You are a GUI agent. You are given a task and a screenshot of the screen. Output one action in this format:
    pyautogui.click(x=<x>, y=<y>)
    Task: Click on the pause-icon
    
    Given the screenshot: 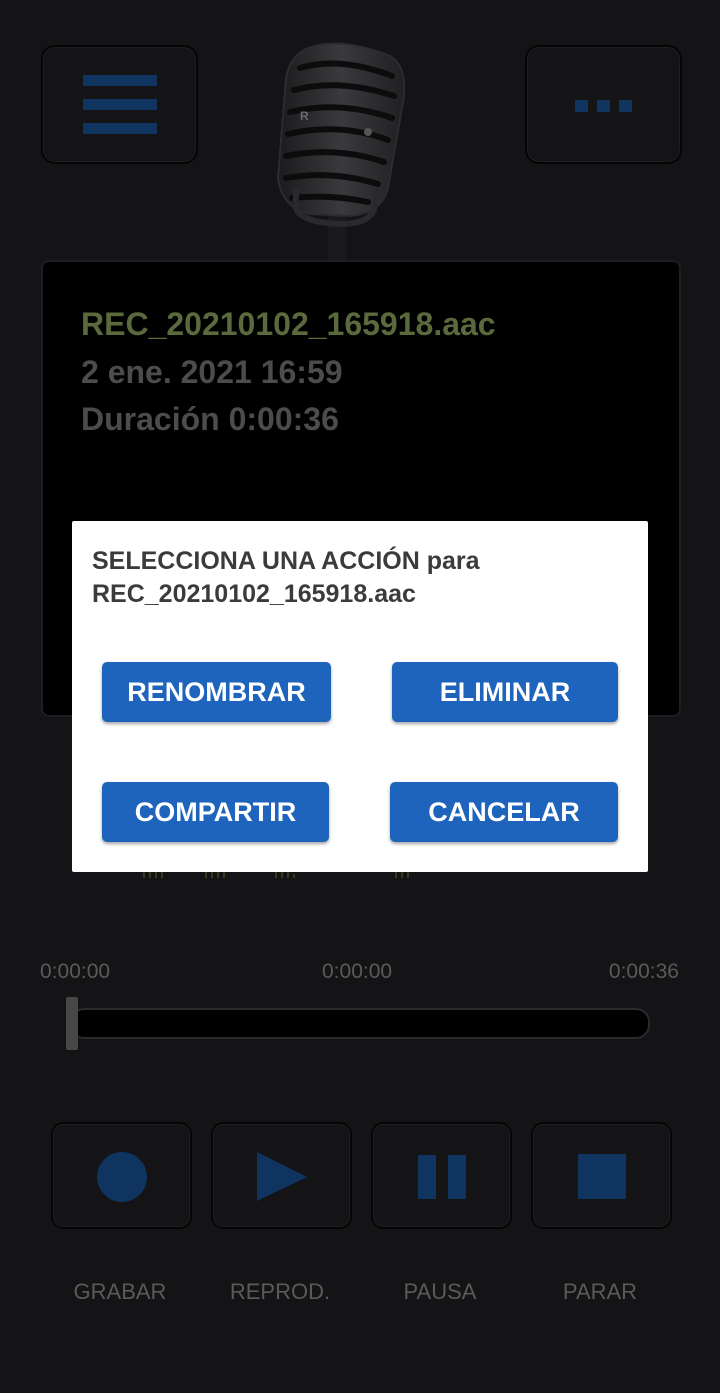 What is the action you would take?
    pyautogui.click(x=442, y=1177)
    